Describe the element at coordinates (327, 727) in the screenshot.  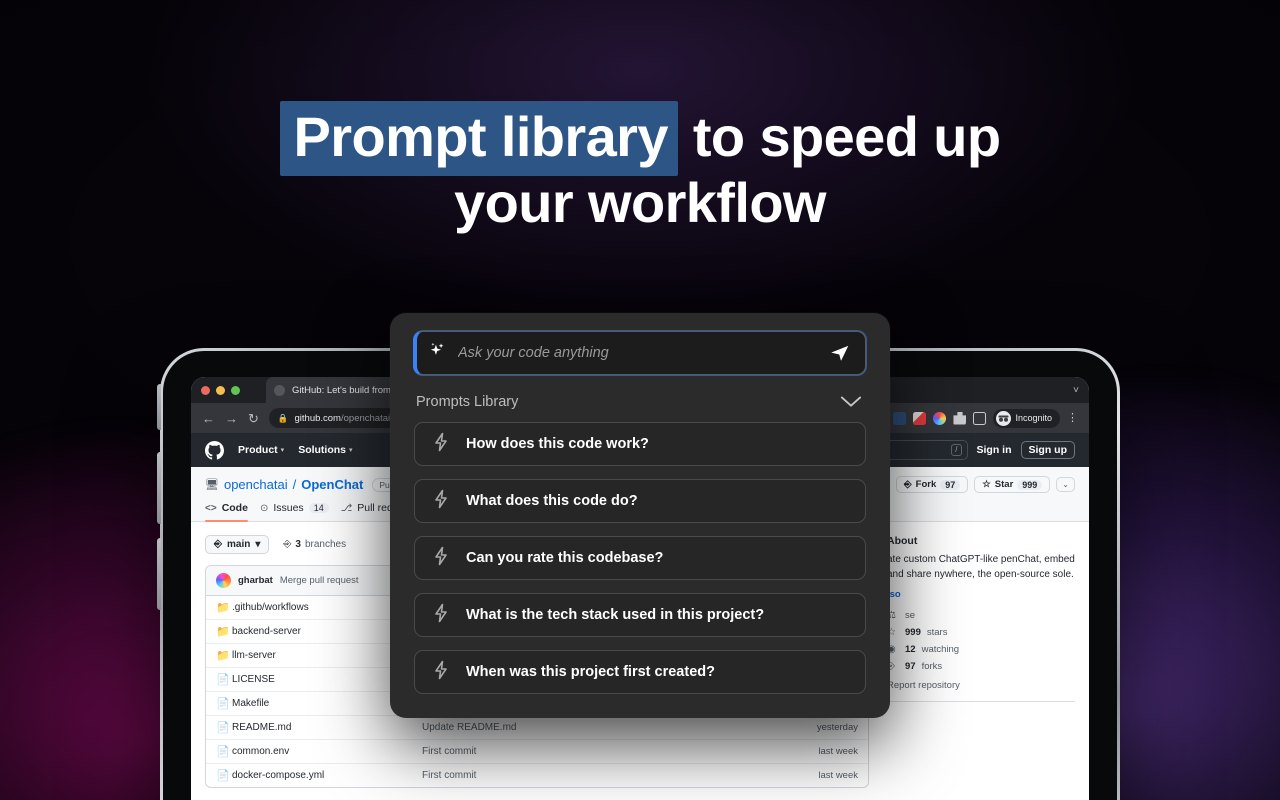
I see `file-name: README.md` at that location.